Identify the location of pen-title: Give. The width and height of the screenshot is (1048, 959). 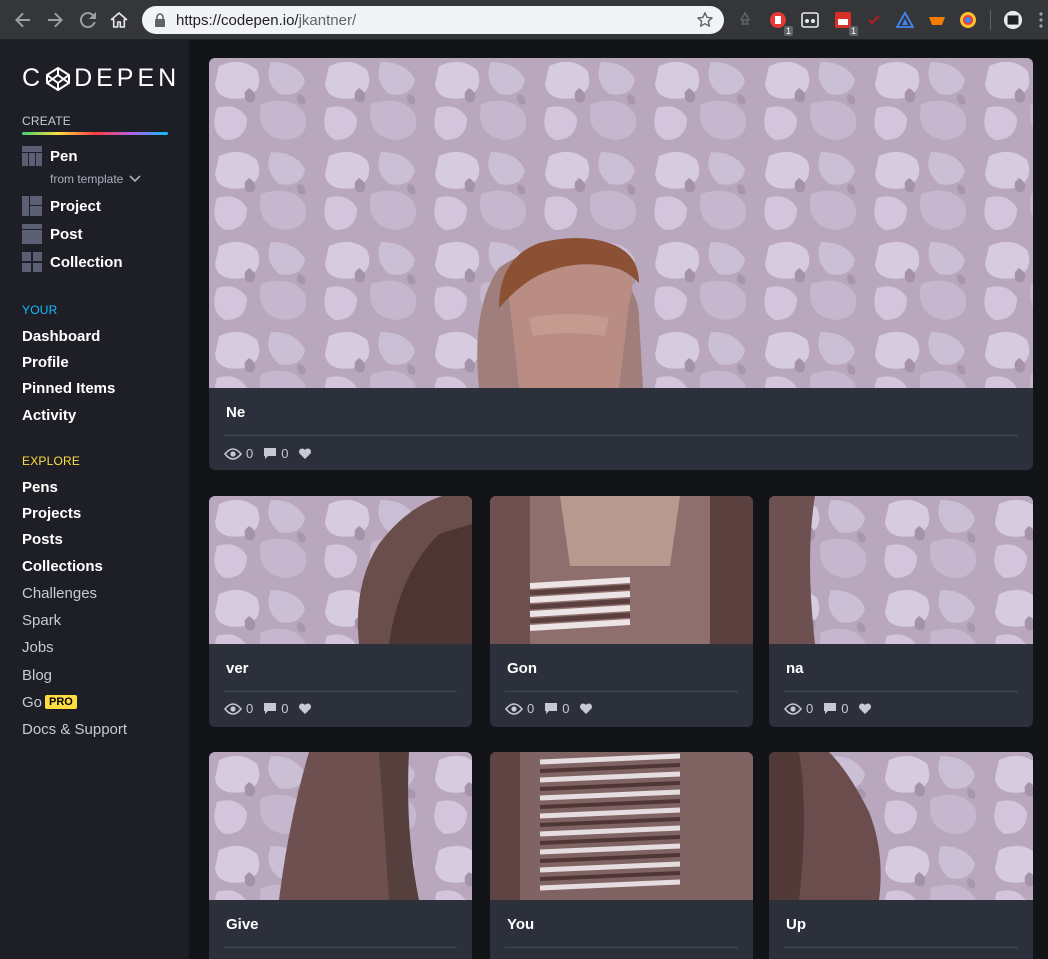
(242, 924).